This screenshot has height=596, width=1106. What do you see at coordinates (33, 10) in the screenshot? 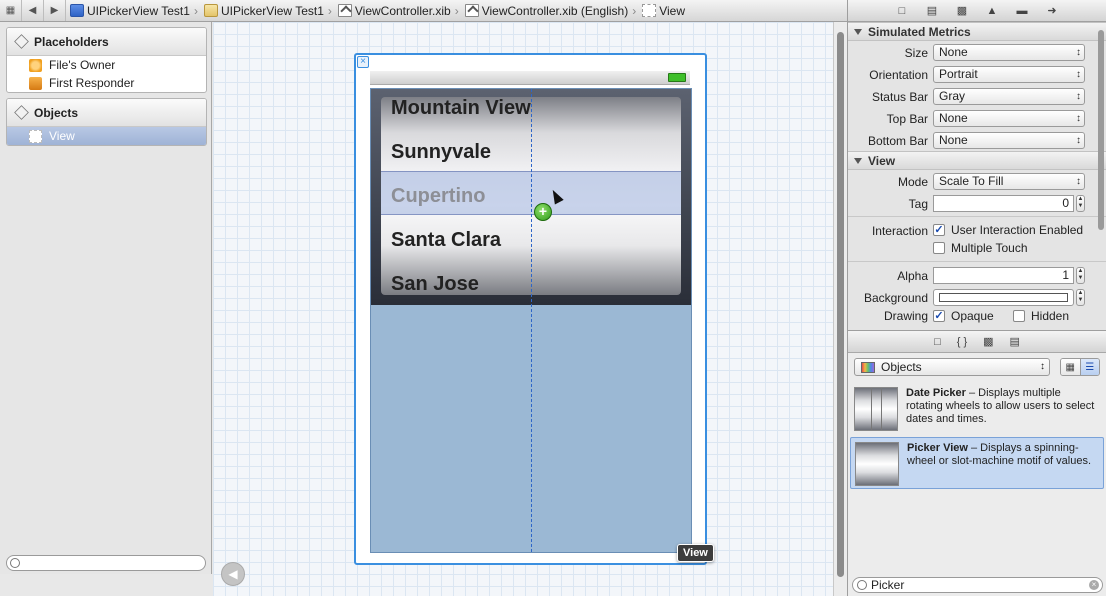
I see `back-arrow-icon: ◀` at bounding box center [33, 10].